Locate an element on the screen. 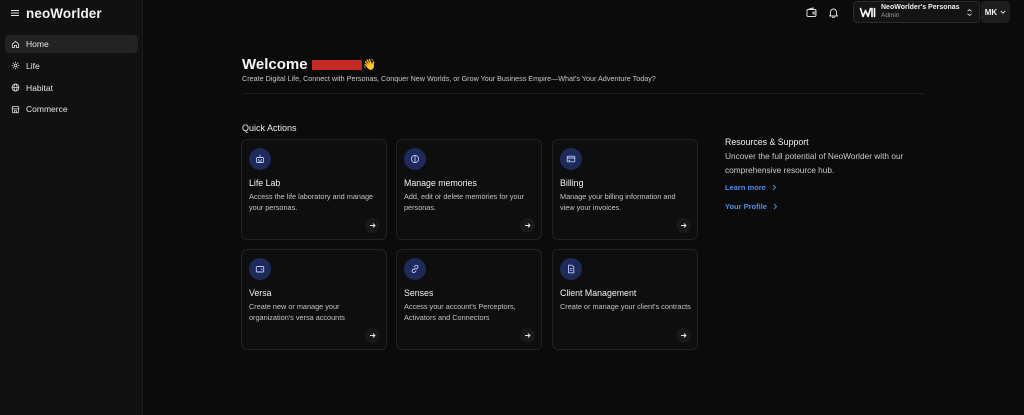  bell-icon is located at coordinates (833, 12).